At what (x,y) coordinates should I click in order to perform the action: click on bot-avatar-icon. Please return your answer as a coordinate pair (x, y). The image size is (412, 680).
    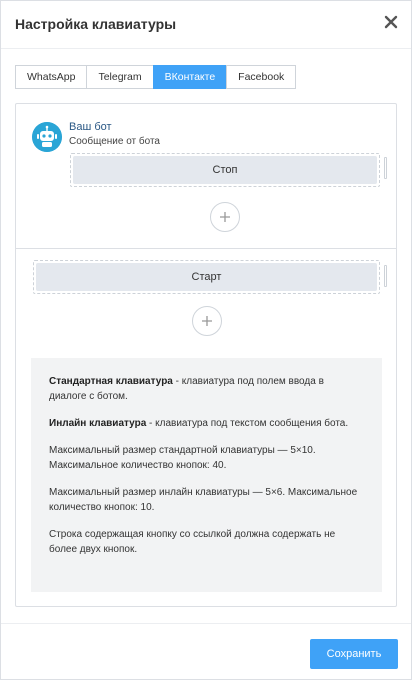
    Looking at the image, I should click on (47, 137).